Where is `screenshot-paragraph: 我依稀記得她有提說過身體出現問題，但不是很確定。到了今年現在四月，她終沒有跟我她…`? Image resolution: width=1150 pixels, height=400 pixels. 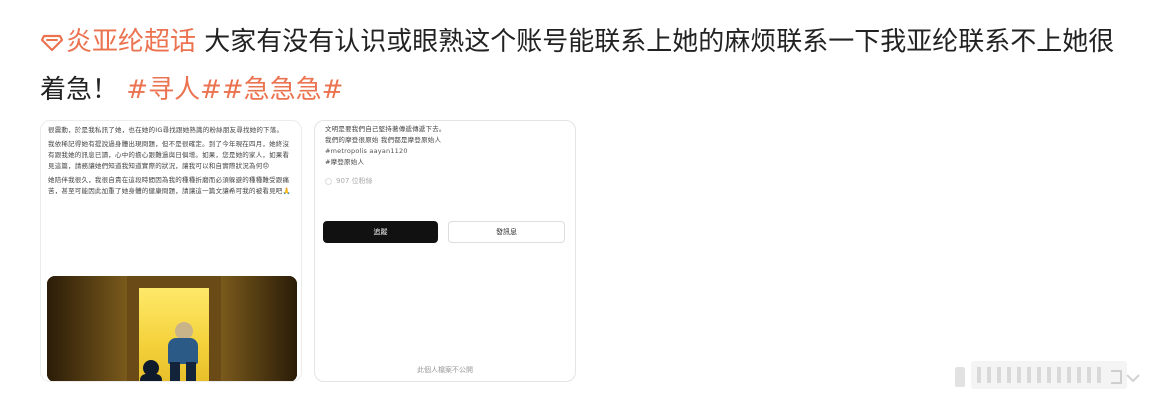
screenshot-paragraph: 我依稀記得她有提說過身體出現問題，但不是很確定。到了今年現在四月，她終沒有跟我她… is located at coordinates (169, 155).